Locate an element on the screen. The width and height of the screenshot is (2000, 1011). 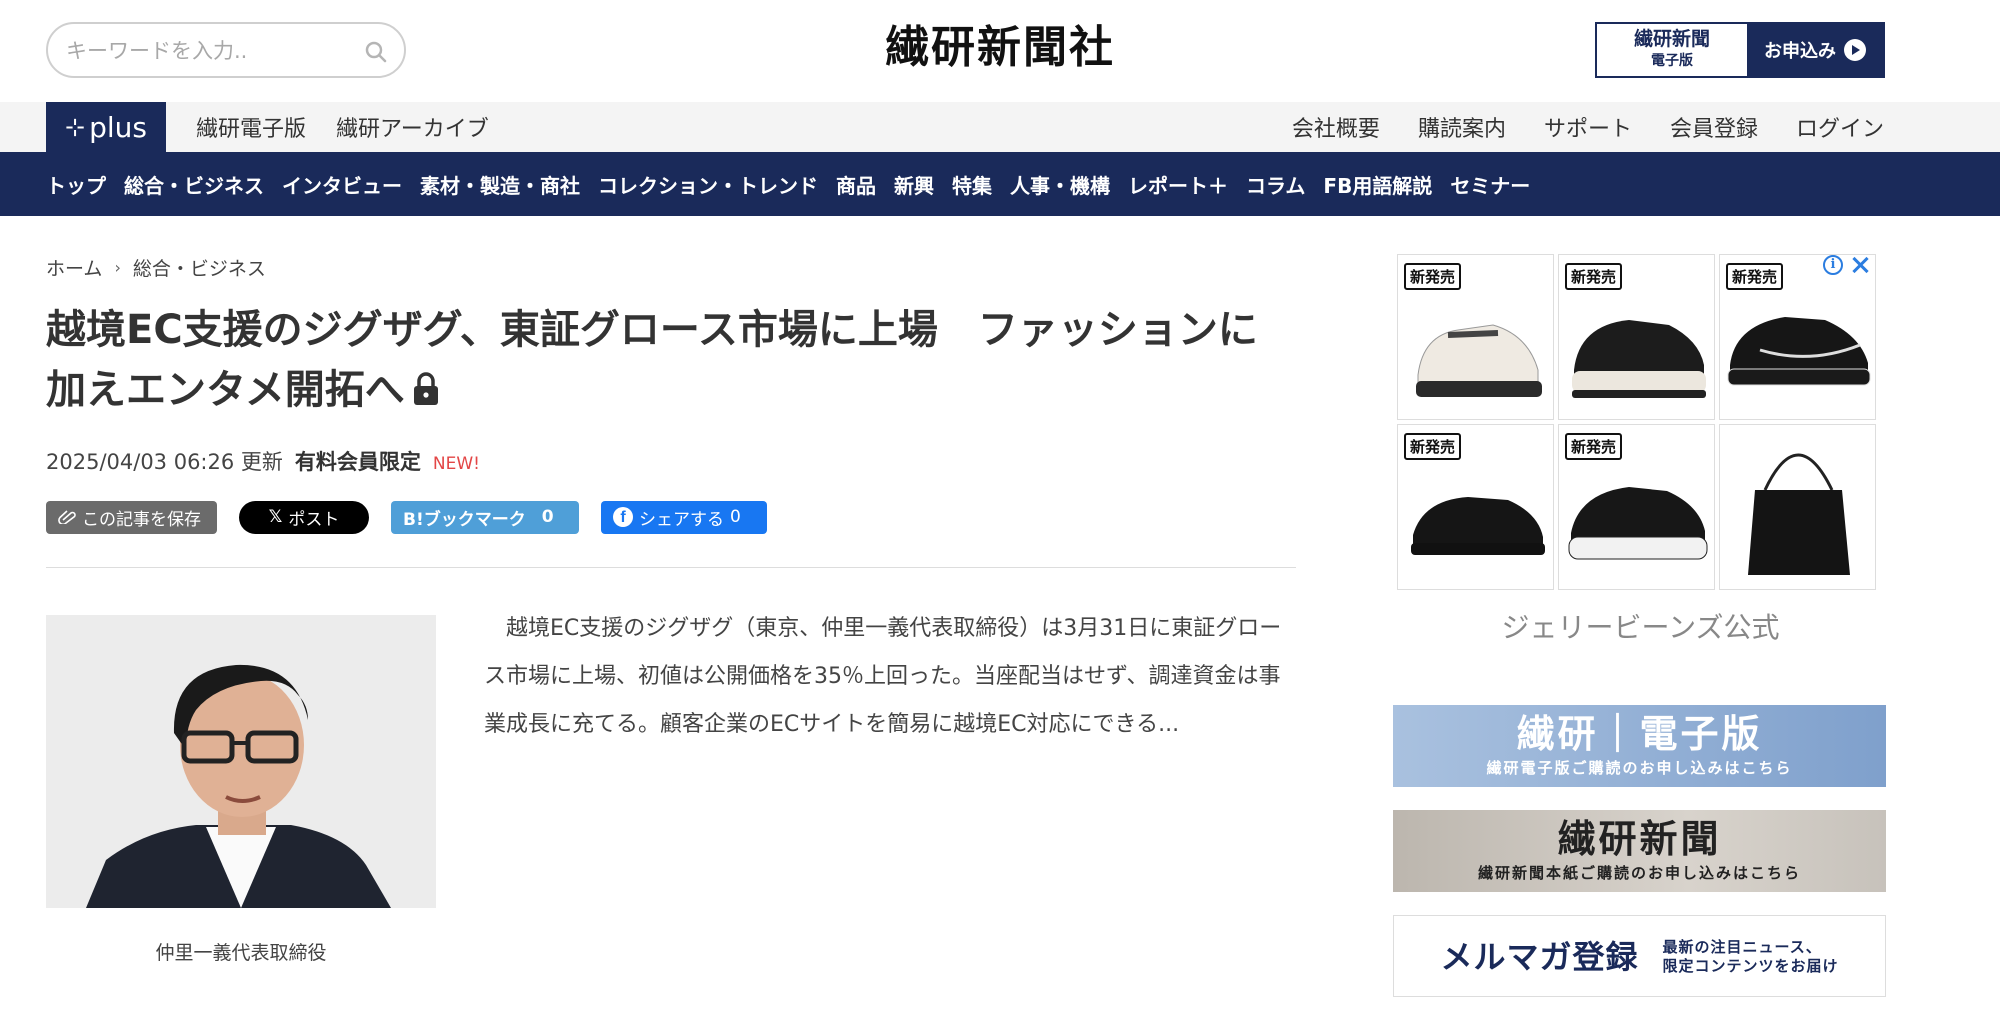
nav-item-column: コラム is located at coordinates (1275, 184).